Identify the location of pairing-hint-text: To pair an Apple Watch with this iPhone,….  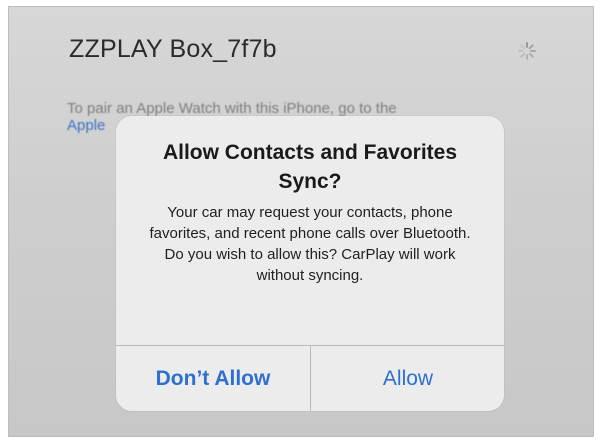
(232, 108).